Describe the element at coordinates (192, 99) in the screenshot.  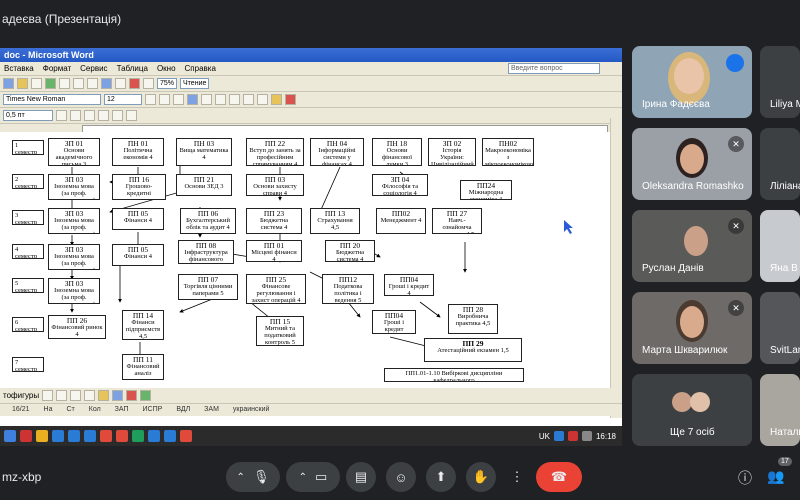
I see `align-left-icon` at that location.